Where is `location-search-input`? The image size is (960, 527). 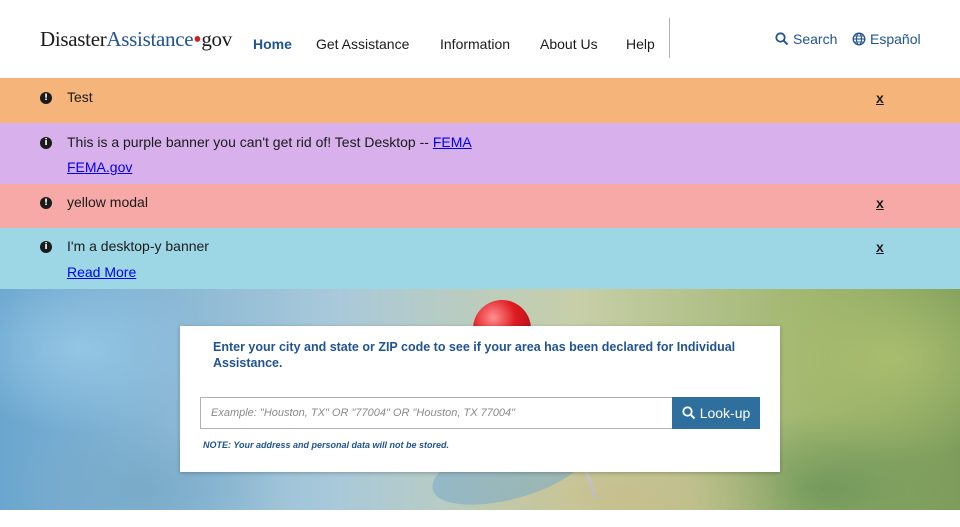
location-search-input is located at coordinates (436, 413).